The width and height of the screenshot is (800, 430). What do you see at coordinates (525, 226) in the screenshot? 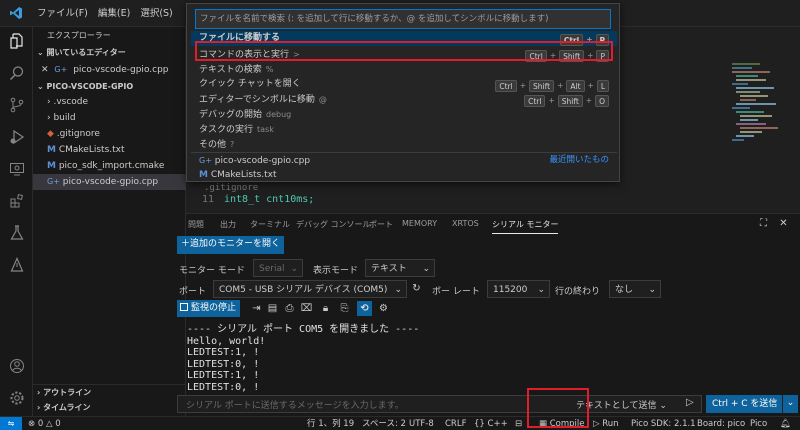
I see `tab-serial-monitor: シリアル モニター` at bounding box center [525, 226].